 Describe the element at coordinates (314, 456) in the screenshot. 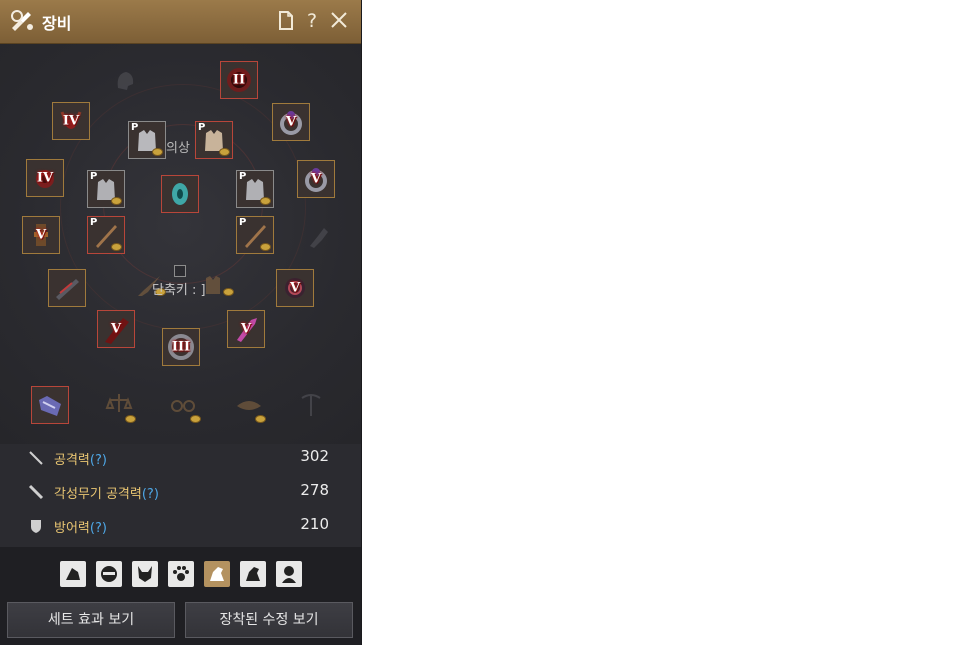

I see `stat-value: 302` at that location.